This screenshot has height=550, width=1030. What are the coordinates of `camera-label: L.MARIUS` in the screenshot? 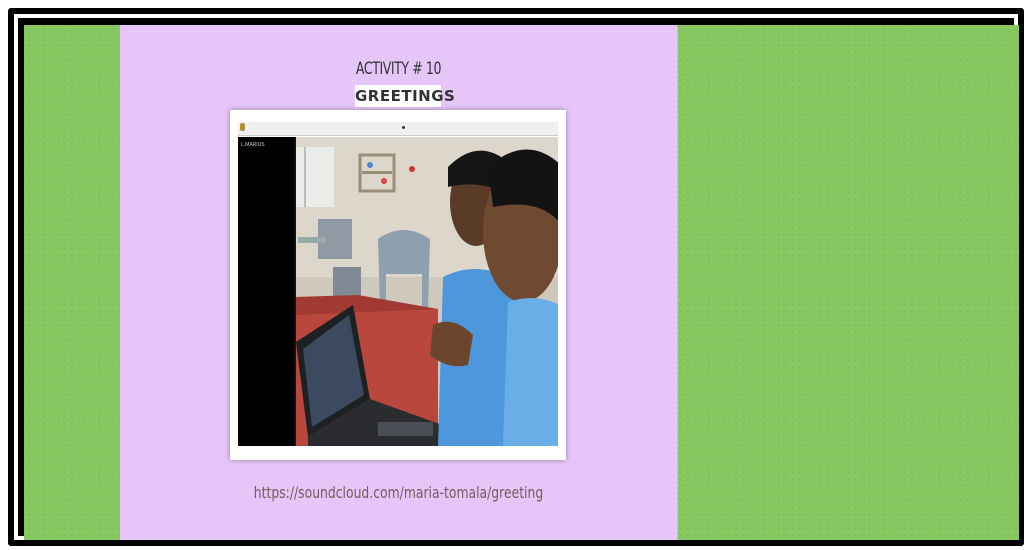 It's located at (253, 145).